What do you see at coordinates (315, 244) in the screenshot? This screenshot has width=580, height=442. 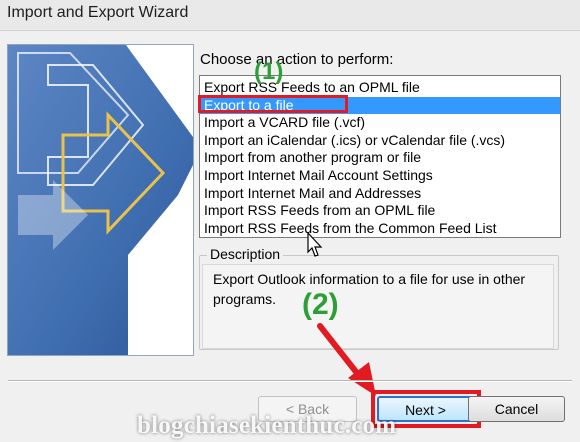 I see `mouse-cursor-icon` at bounding box center [315, 244].